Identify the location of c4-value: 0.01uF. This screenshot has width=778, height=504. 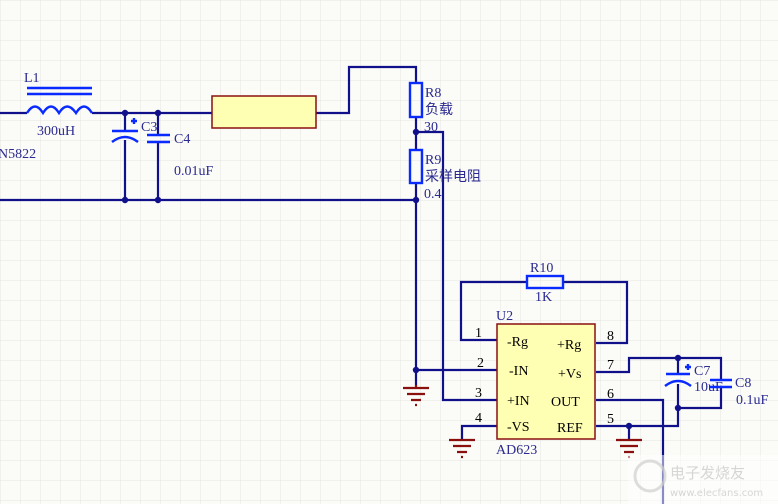
(194, 171).